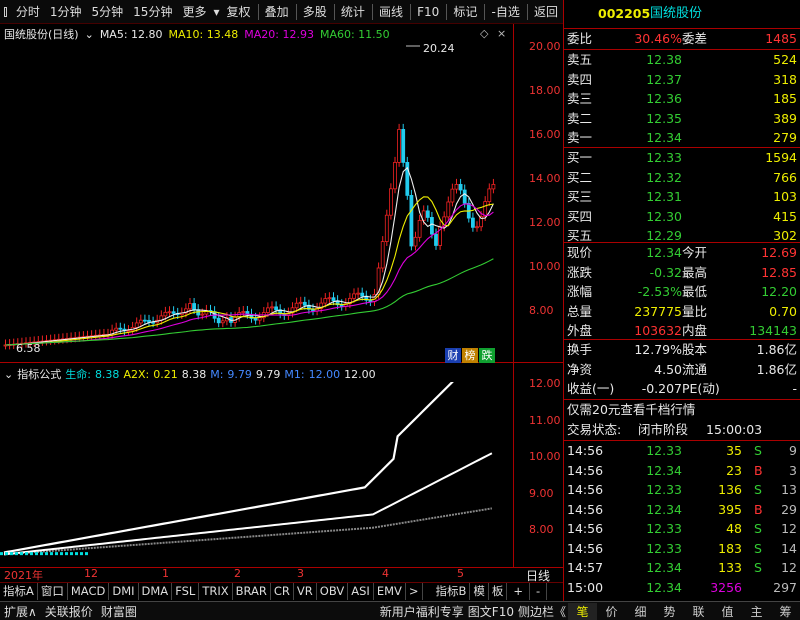 The width and height of the screenshot is (800, 620). Describe the element at coordinates (545, 266) in the screenshot. I see `price-axis-tick: 10.00` at that location.